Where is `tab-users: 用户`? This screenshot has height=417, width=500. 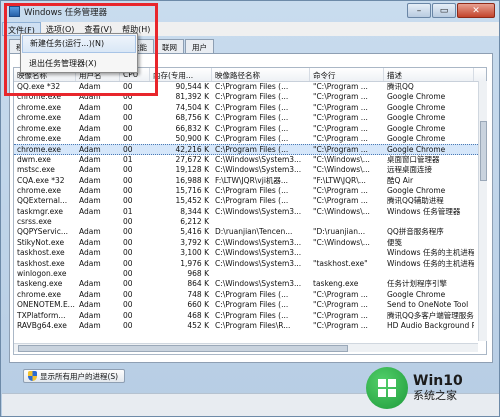
tab-users: 用户 is located at coordinates (199, 46).